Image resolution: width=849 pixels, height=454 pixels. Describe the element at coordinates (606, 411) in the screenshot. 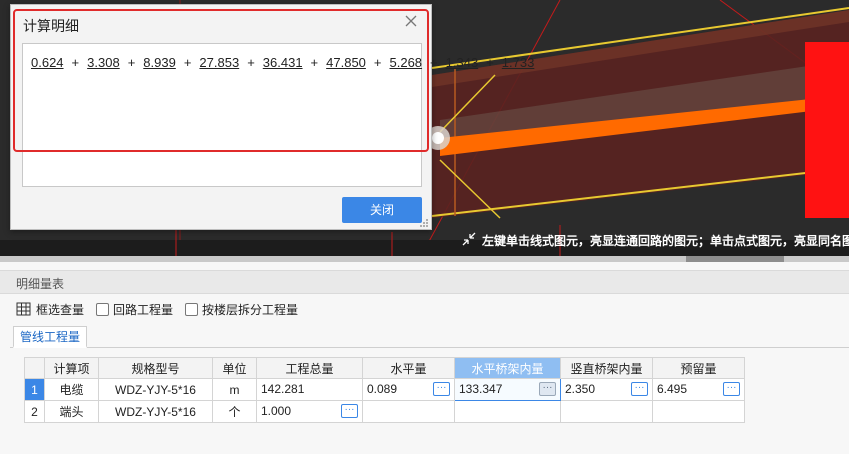

I see `cell-v-tray` at that location.